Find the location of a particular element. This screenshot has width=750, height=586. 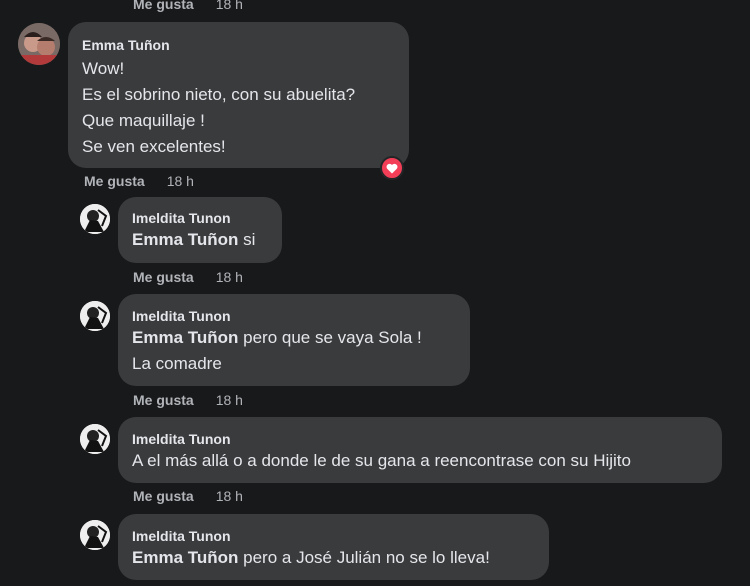

comment-bubble: Imeldita Tunon Emma Tuñon si is located at coordinates (200, 230).